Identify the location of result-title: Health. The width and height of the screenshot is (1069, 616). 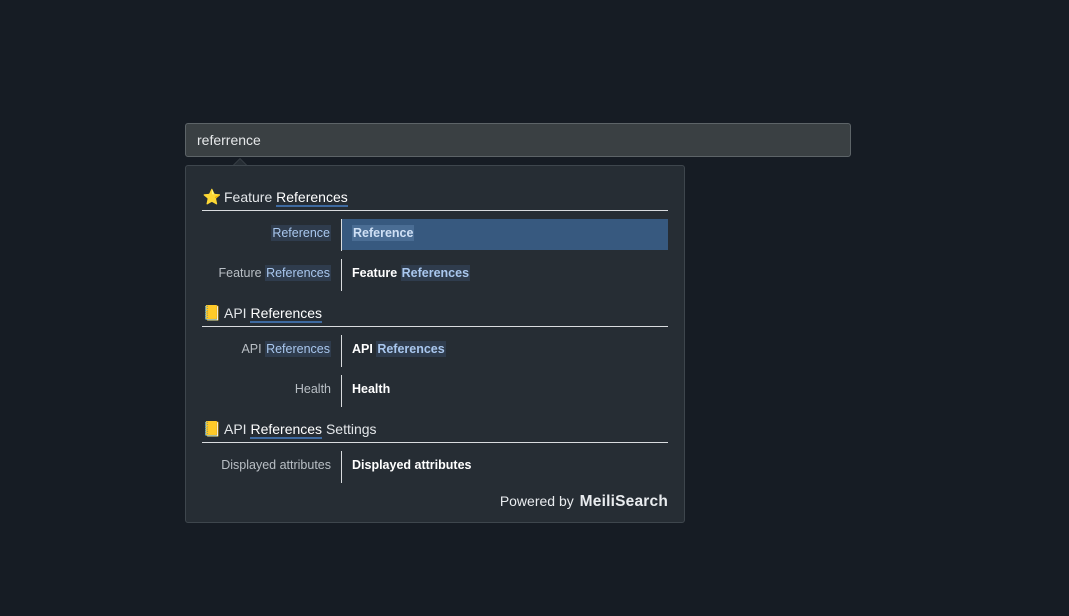
(371, 391).